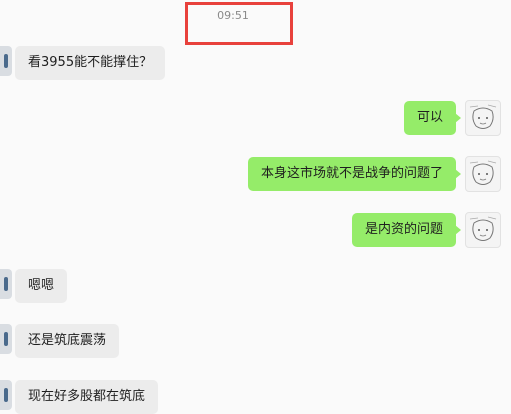  What do you see at coordinates (67, 341) in the screenshot?
I see `message-bubble-incoming: 还是筑底震荡` at bounding box center [67, 341].